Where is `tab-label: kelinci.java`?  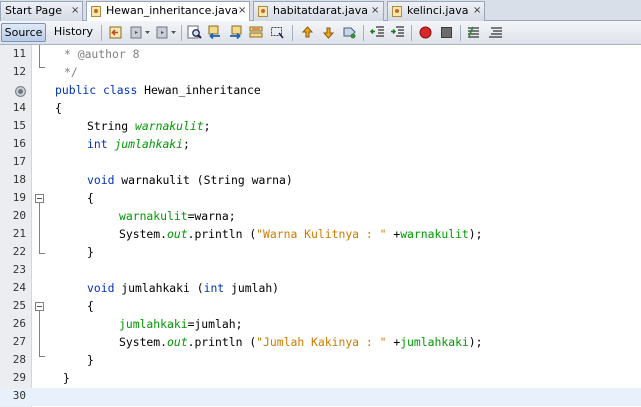
tab-label: kelinci.java is located at coordinates (438, 10).